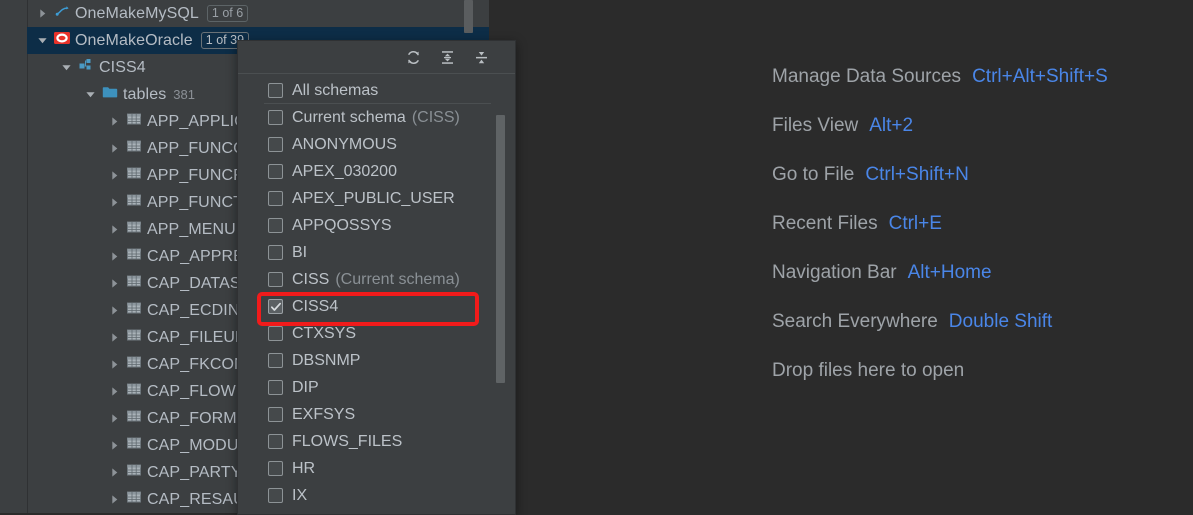 Image resolution: width=1193 pixels, height=515 pixels. What do you see at coordinates (376, 306) in the screenshot?
I see `schema-option-ciss4: CISS4` at bounding box center [376, 306].